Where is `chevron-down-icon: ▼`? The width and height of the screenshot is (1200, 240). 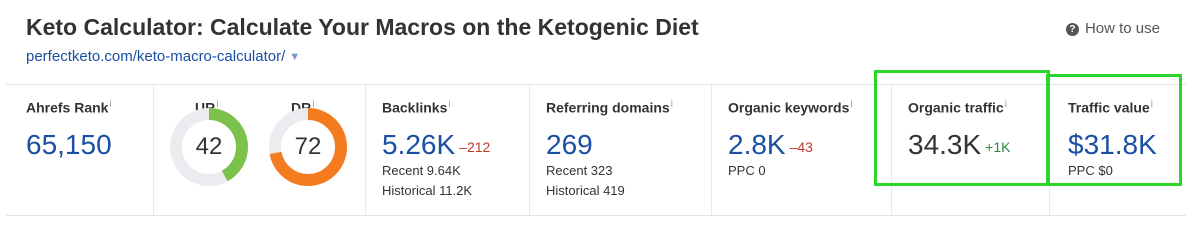 chevron-down-icon: ▼ is located at coordinates (294, 57).